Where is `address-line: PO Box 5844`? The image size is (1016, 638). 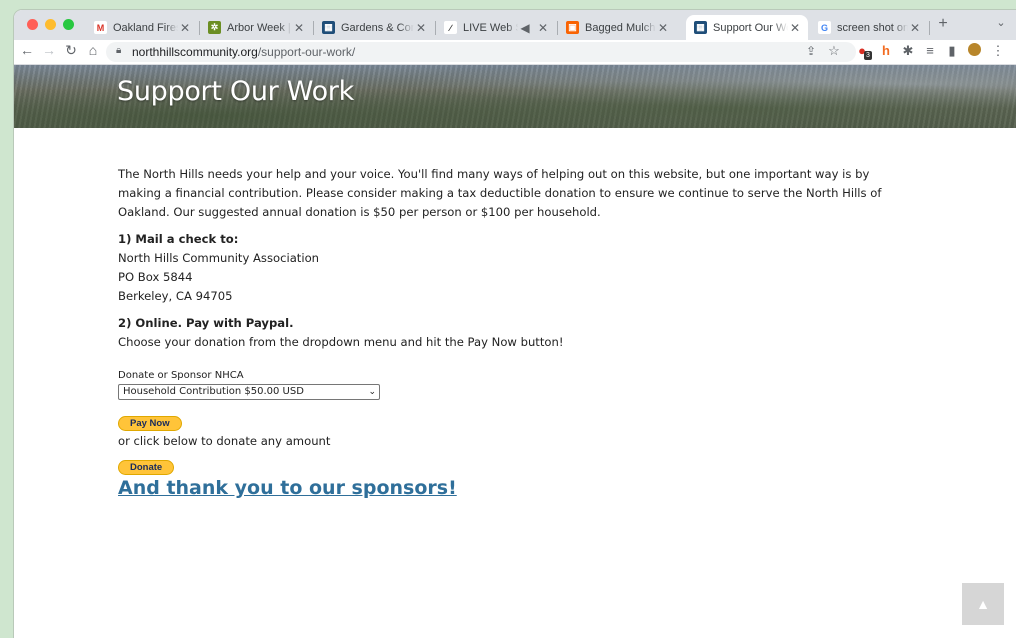
address-line: PO Box 5844 is located at coordinates (155, 277).